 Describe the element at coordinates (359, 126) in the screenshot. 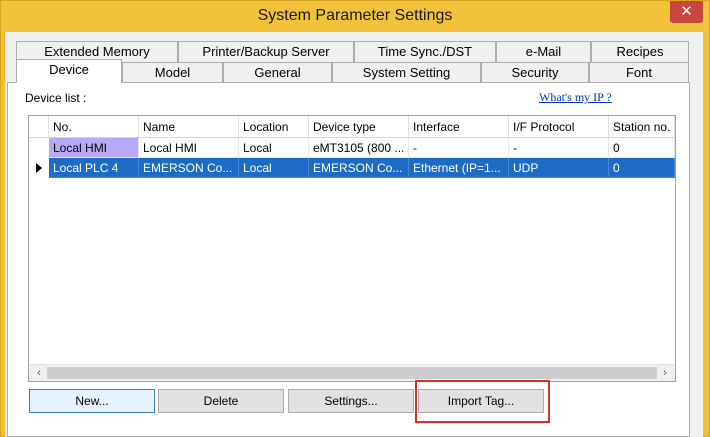

I see `column-header-device-type: Device type` at that location.